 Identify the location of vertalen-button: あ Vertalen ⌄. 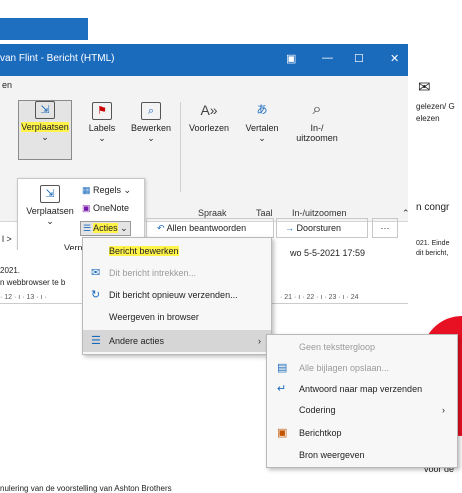
(262, 123).